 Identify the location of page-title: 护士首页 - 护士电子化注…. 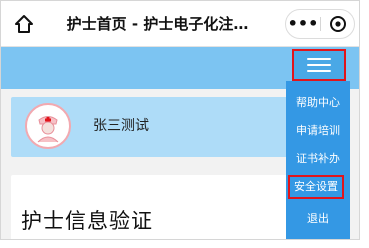
(157, 24).